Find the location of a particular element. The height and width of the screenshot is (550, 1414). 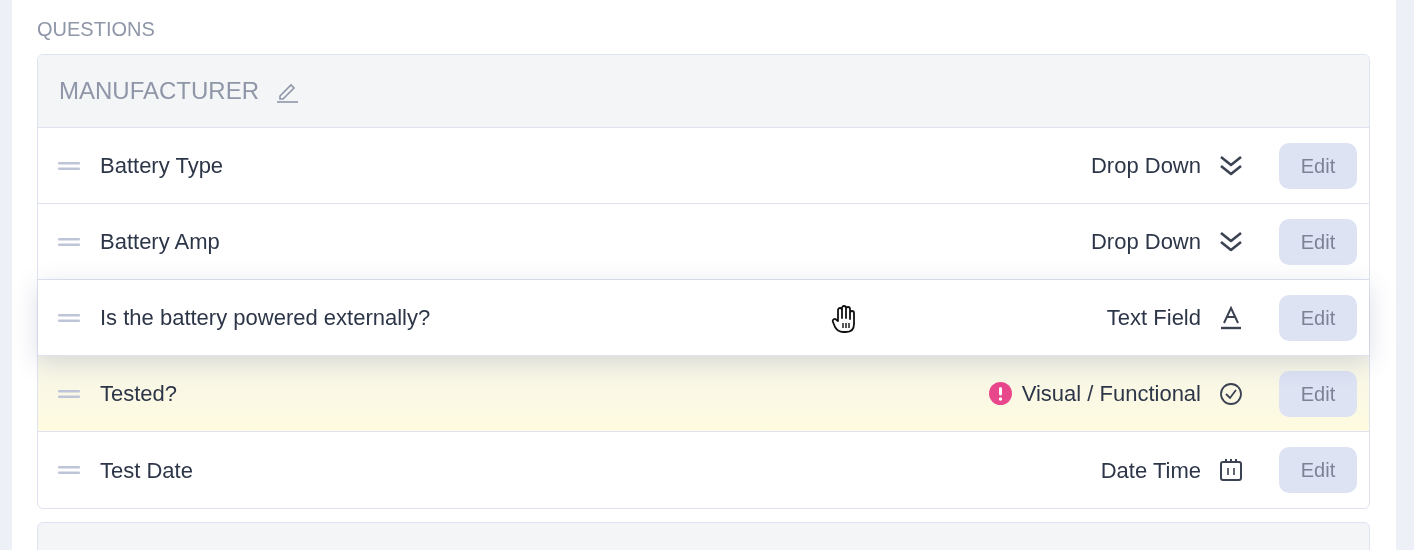

question-row: Tested? Visual / Functional Edit is located at coordinates (703, 394).